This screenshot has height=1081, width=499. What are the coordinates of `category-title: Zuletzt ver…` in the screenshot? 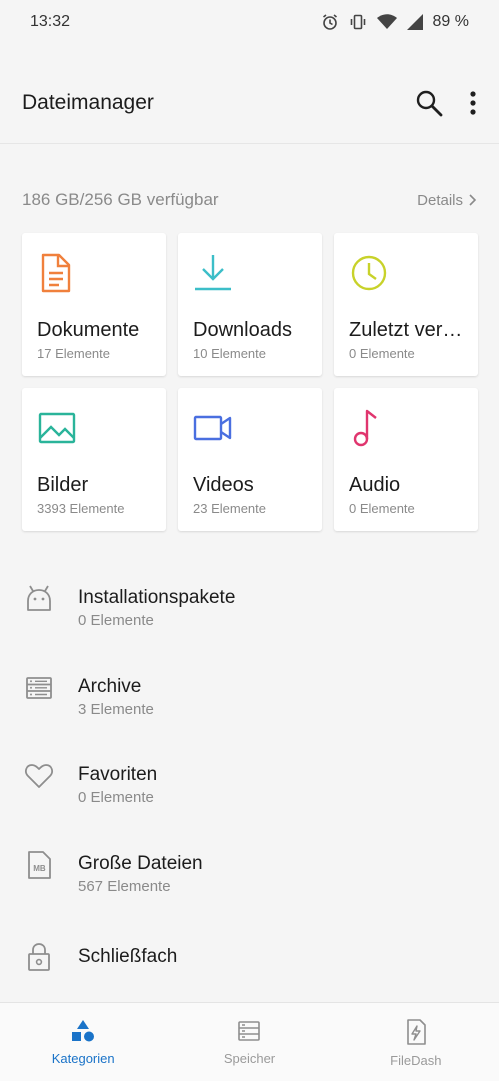 It's located at (406, 330).